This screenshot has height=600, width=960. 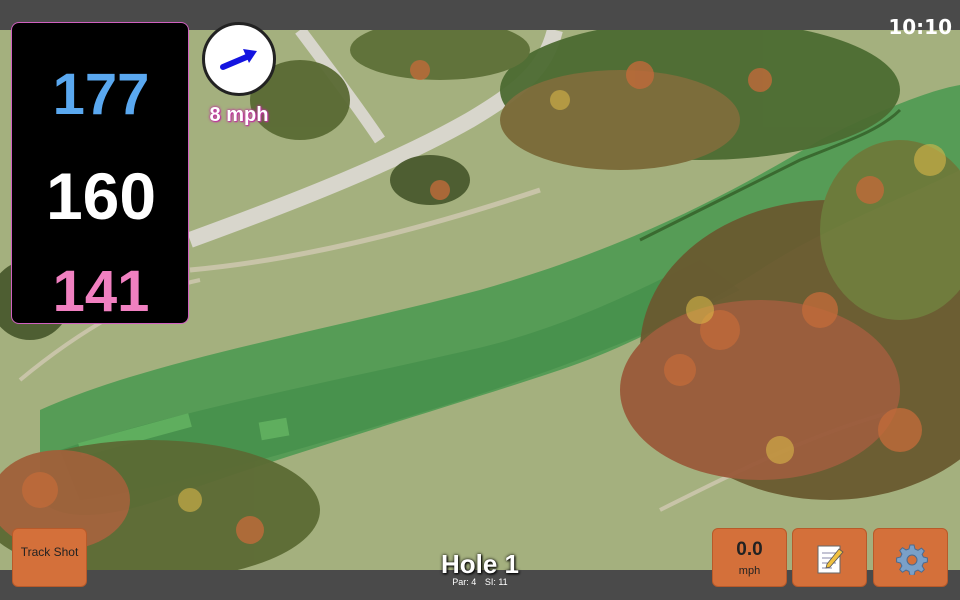 I want to click on front-distance: 141, so click(x=101, y=291).